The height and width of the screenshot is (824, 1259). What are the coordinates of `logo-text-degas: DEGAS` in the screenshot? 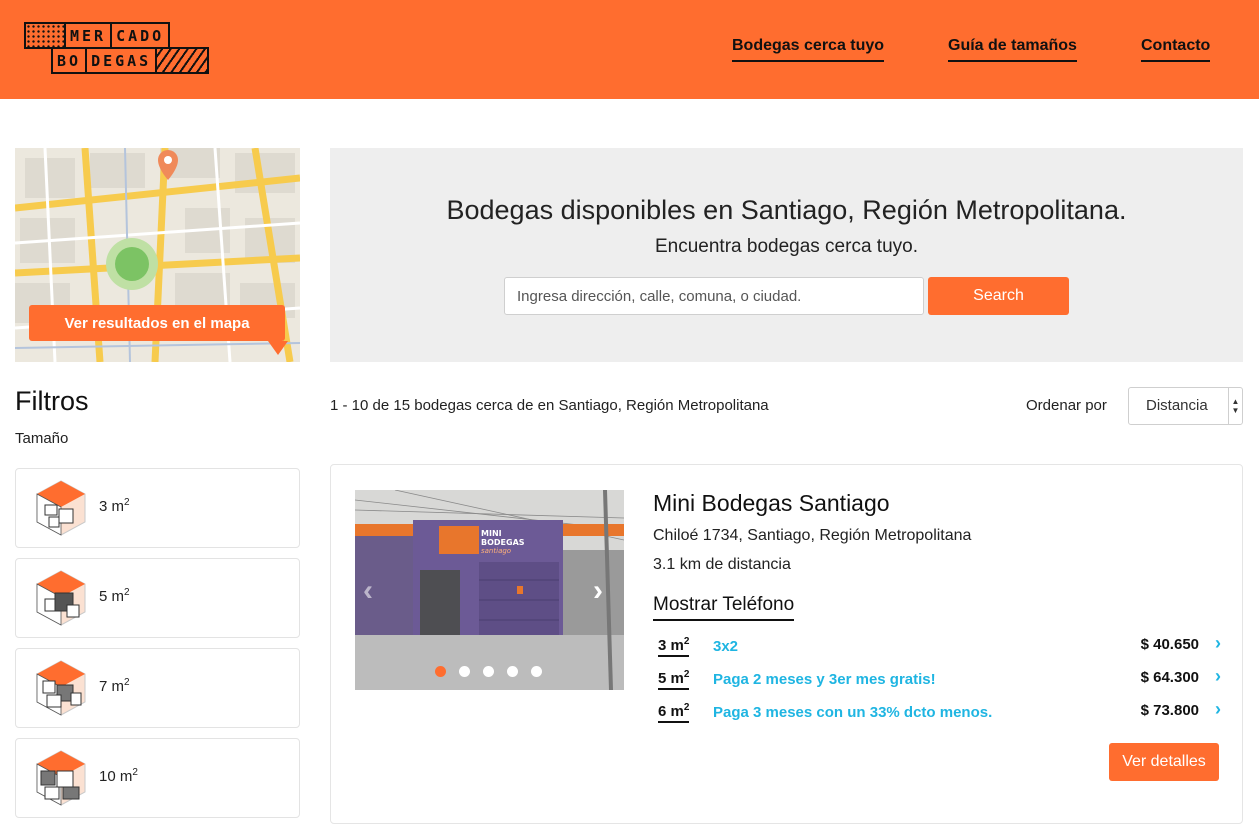 It's located at (121, 60).